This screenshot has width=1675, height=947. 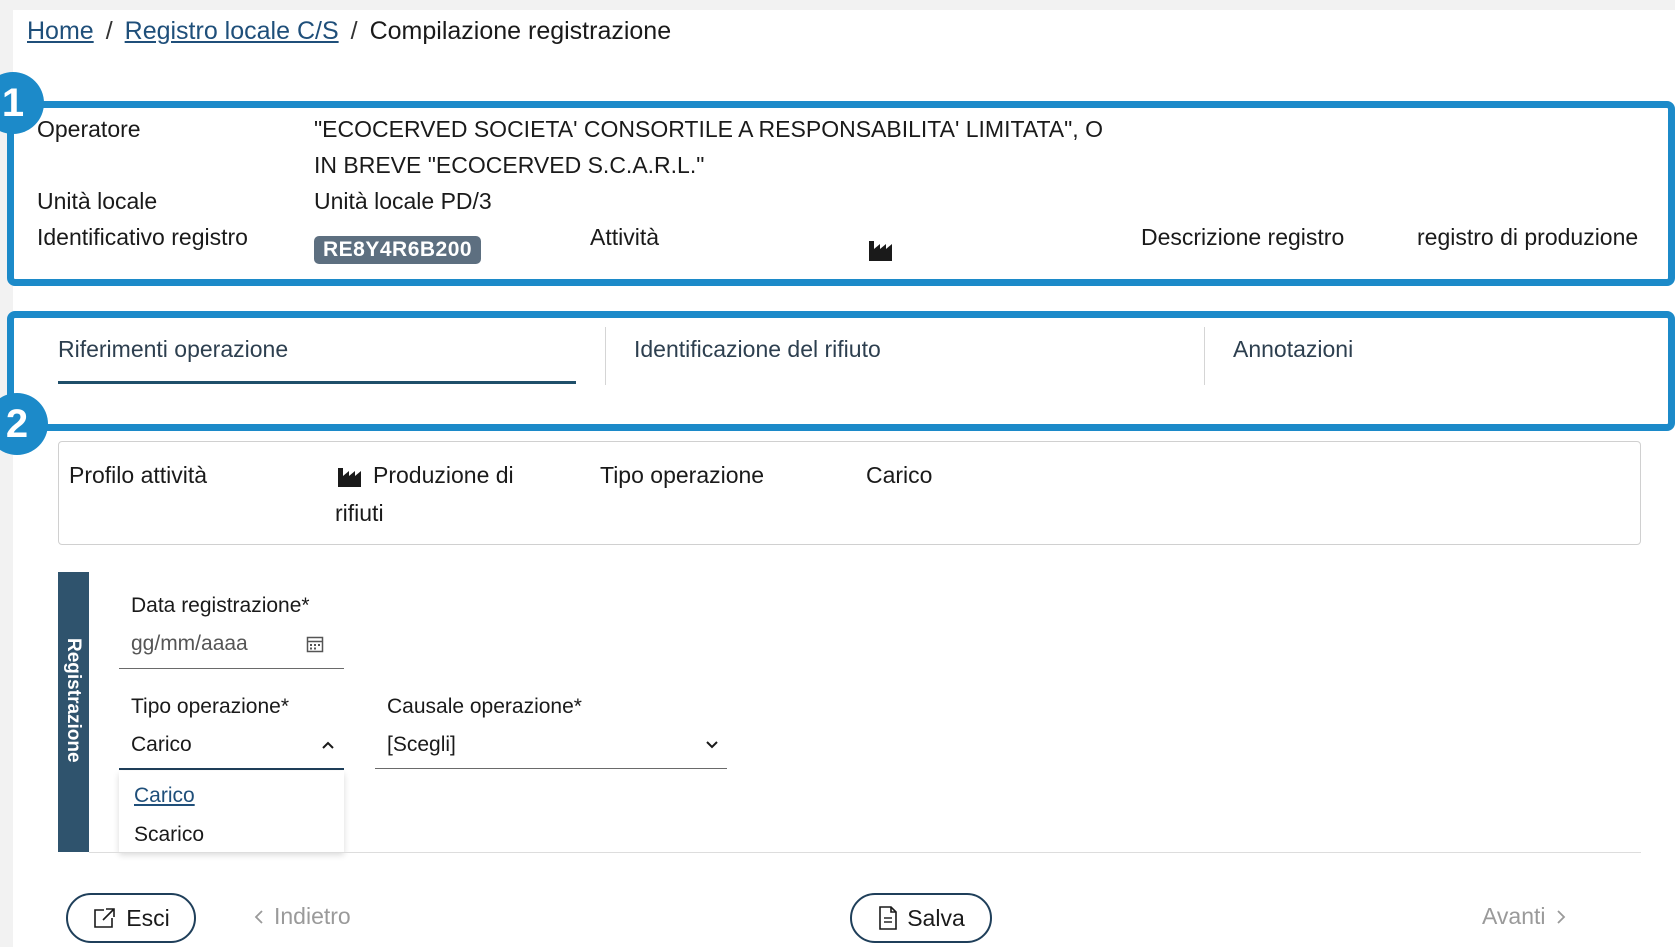 I want to click on breadcrumb-current: Compilazione registrazione, so click(x=520, y=31).